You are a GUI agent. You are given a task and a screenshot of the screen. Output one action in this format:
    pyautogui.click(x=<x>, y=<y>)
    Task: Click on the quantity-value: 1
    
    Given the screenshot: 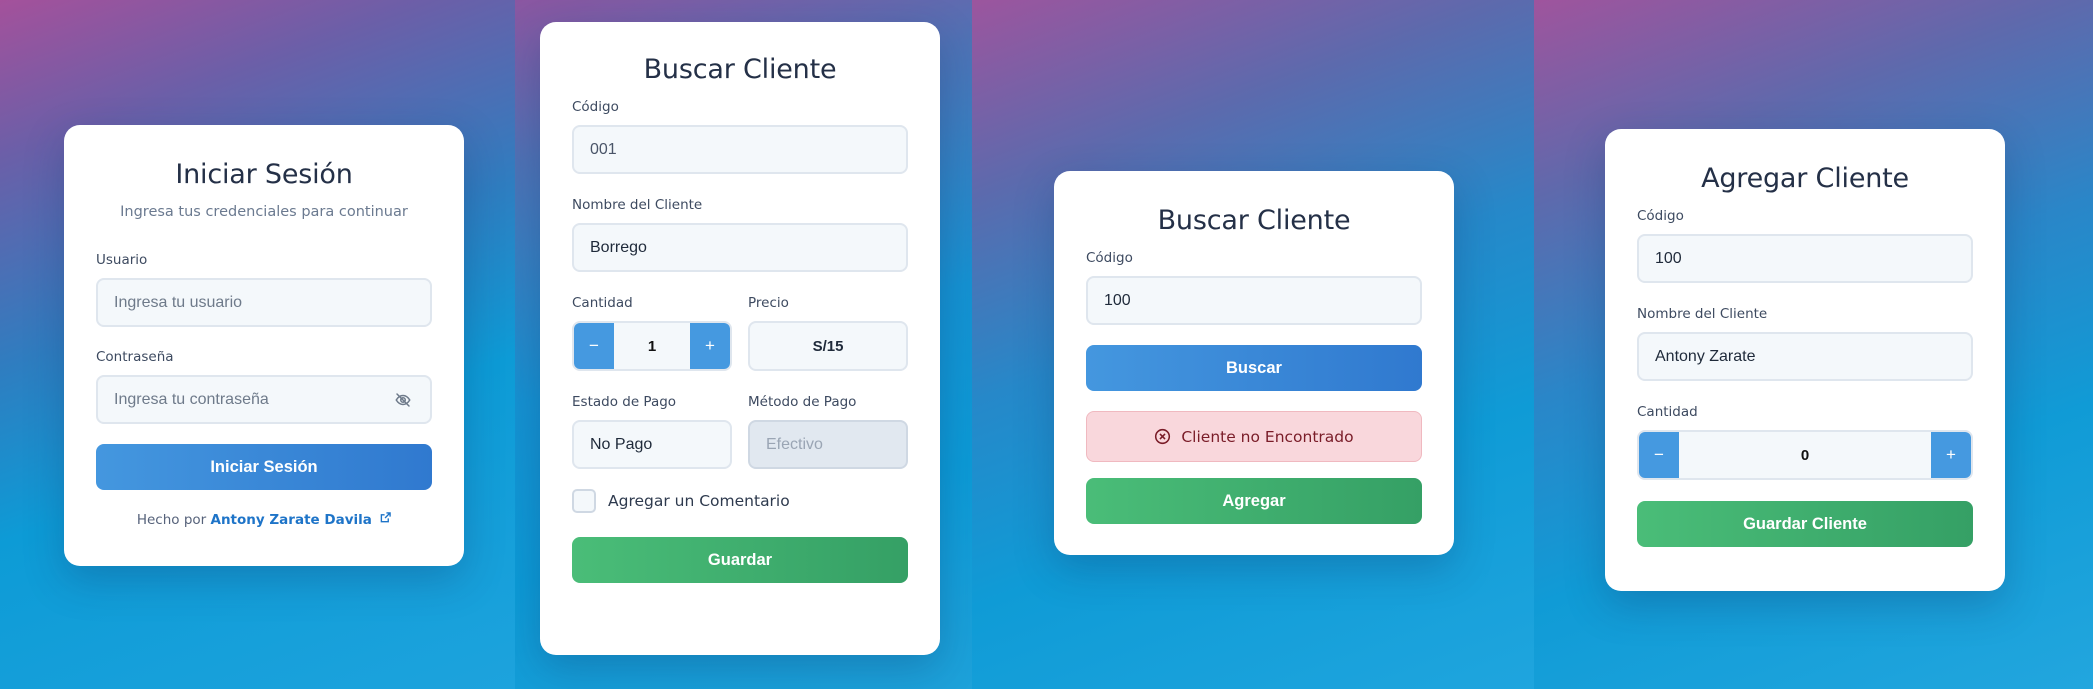 What is the action you would take?
    pyautogui.click(x=652, y=346)
    